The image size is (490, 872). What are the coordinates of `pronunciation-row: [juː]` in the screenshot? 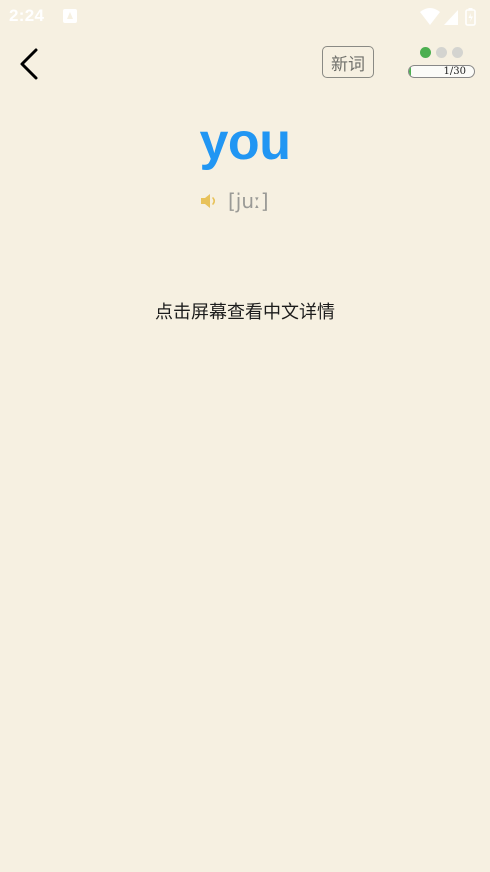 It's located at (234, 201).